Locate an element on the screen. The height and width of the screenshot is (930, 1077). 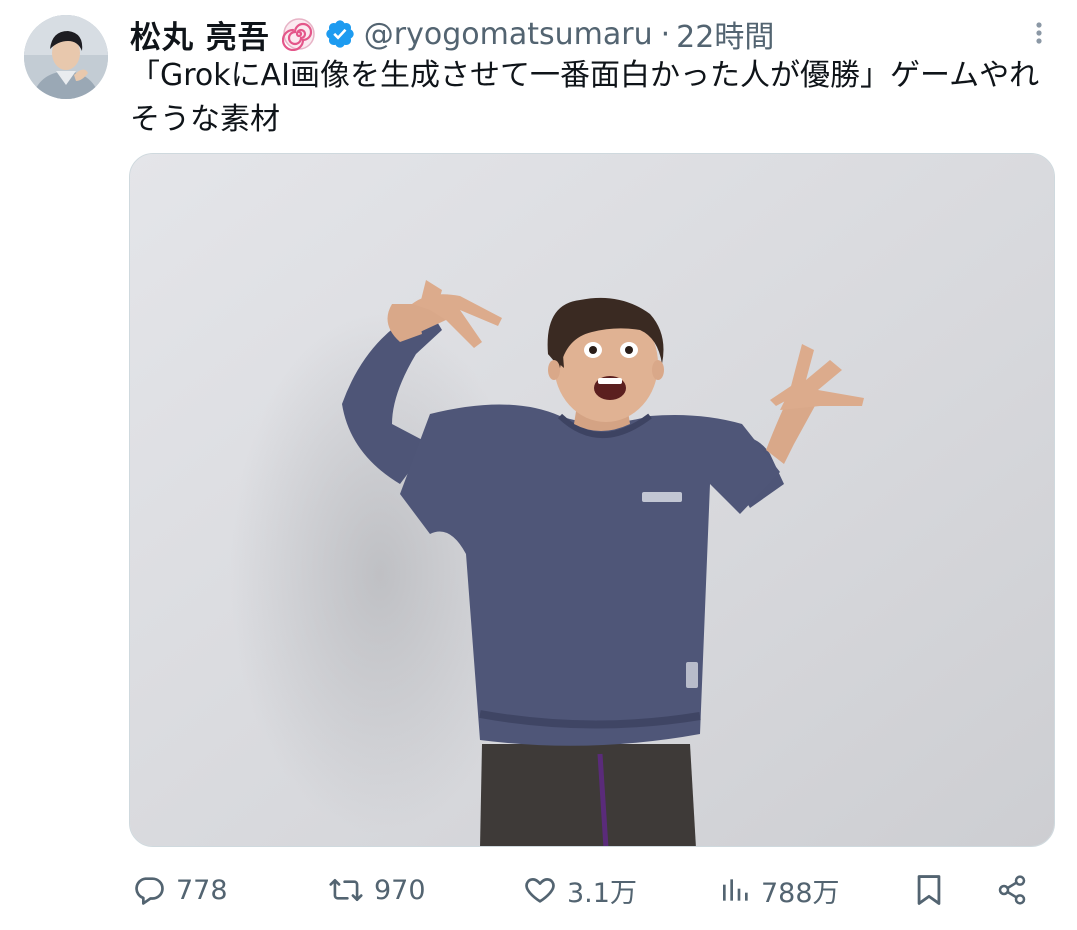
more-options-icon is located at coordinates (1039, 33).